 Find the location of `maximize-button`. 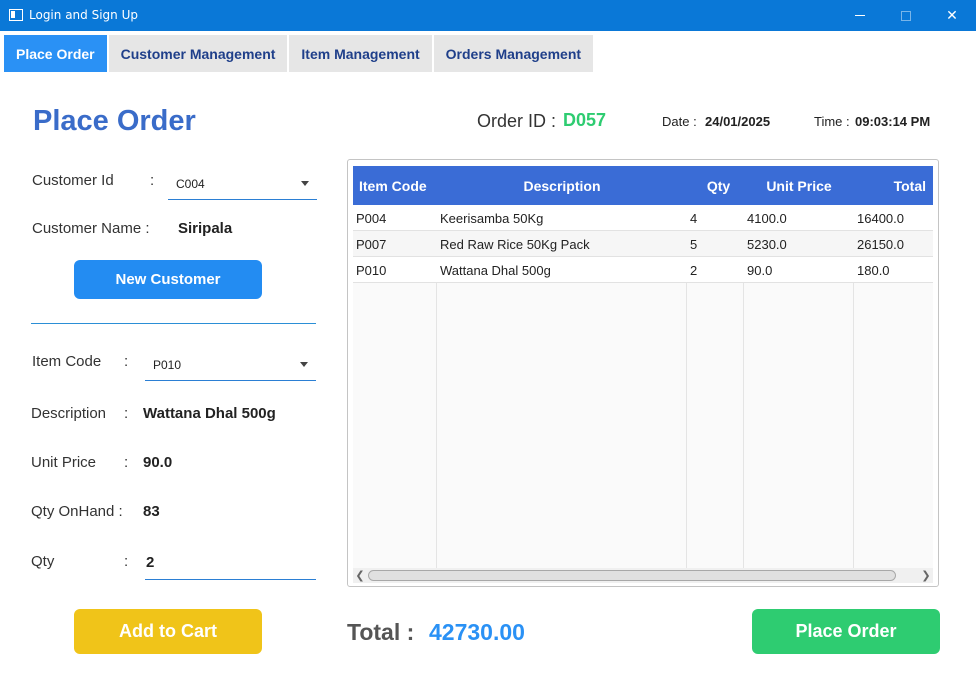

maximize-button is located at coordinates (906, 15).